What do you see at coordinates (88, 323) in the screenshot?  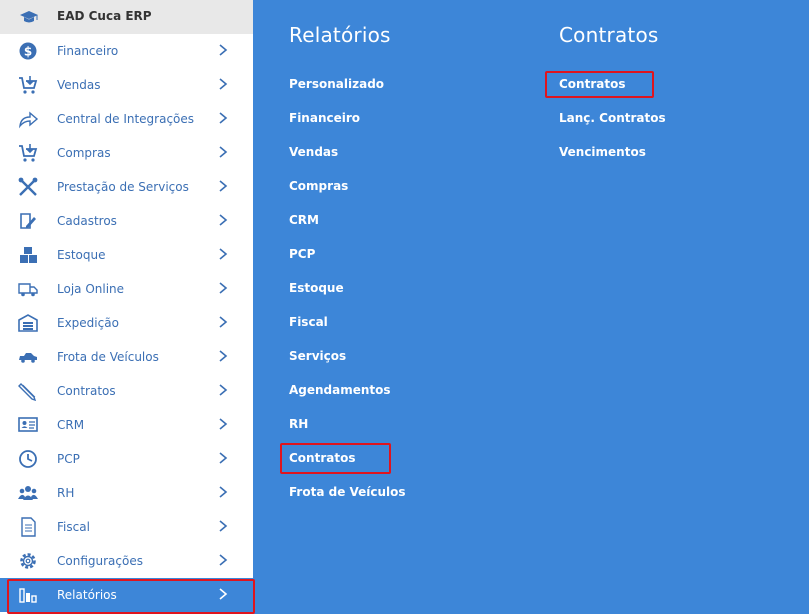 I see `sidebar-item-label: Expedição` at bounding box center [88, 323].